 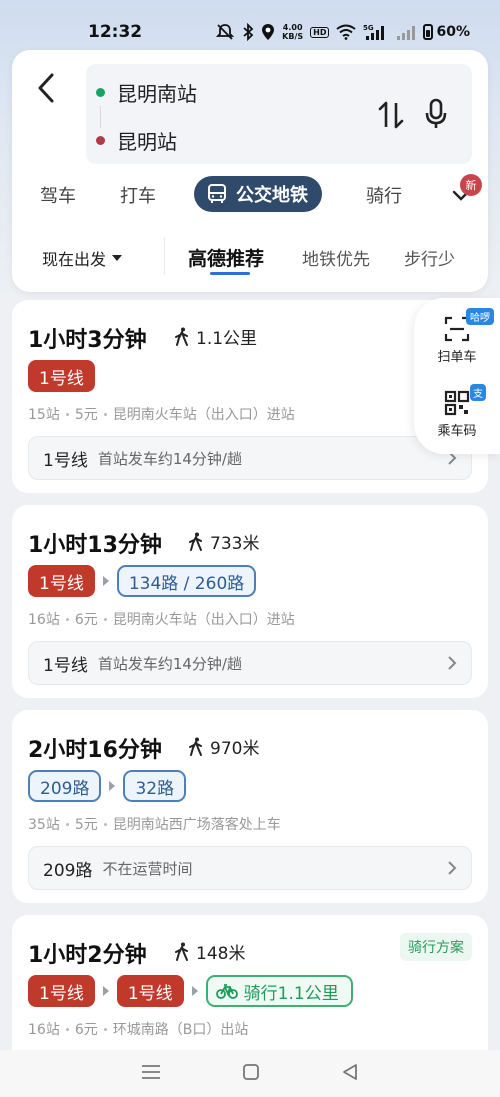 What do you see at coordinates (336, 257) in the screenshot?
I see `sort-tab-subway-first: 地铁优先` at bounding box center [336, 257].